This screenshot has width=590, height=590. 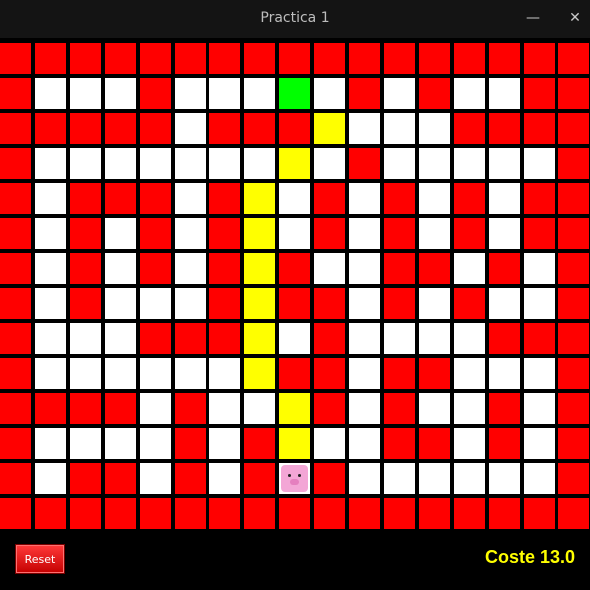 What do you see at coordinates (529, 557) in the screenshot?
I see `cost-display: Coste 13.0` at bounding box center [529, 557].